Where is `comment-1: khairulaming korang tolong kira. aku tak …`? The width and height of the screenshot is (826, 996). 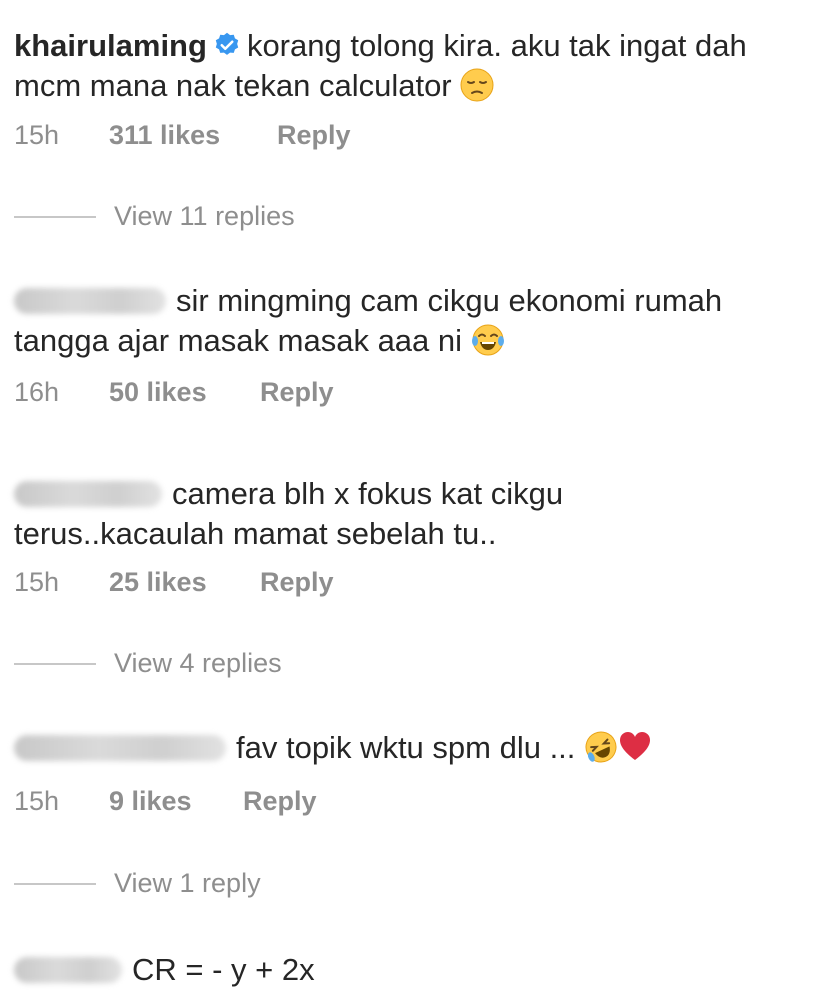
comment-1: khairulaming korang tolong kira. aku tak … is located at coordinates (414, 66).